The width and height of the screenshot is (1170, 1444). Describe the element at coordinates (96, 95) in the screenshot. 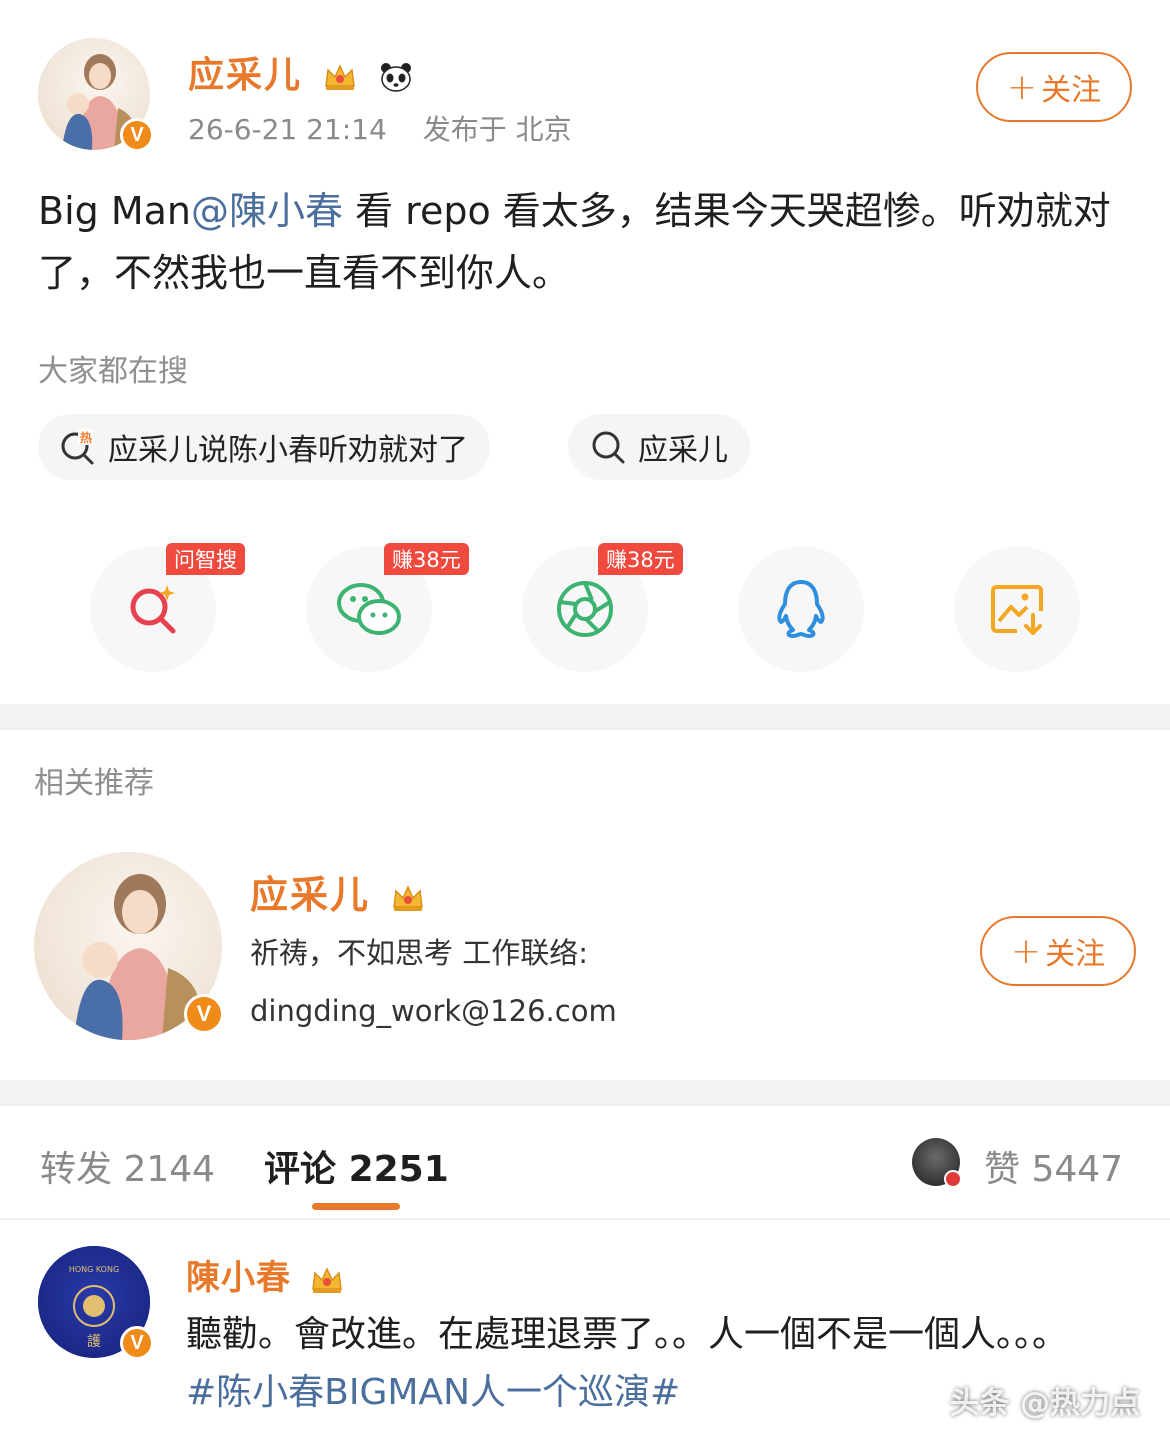

I see `author-avatar: V` at that location.